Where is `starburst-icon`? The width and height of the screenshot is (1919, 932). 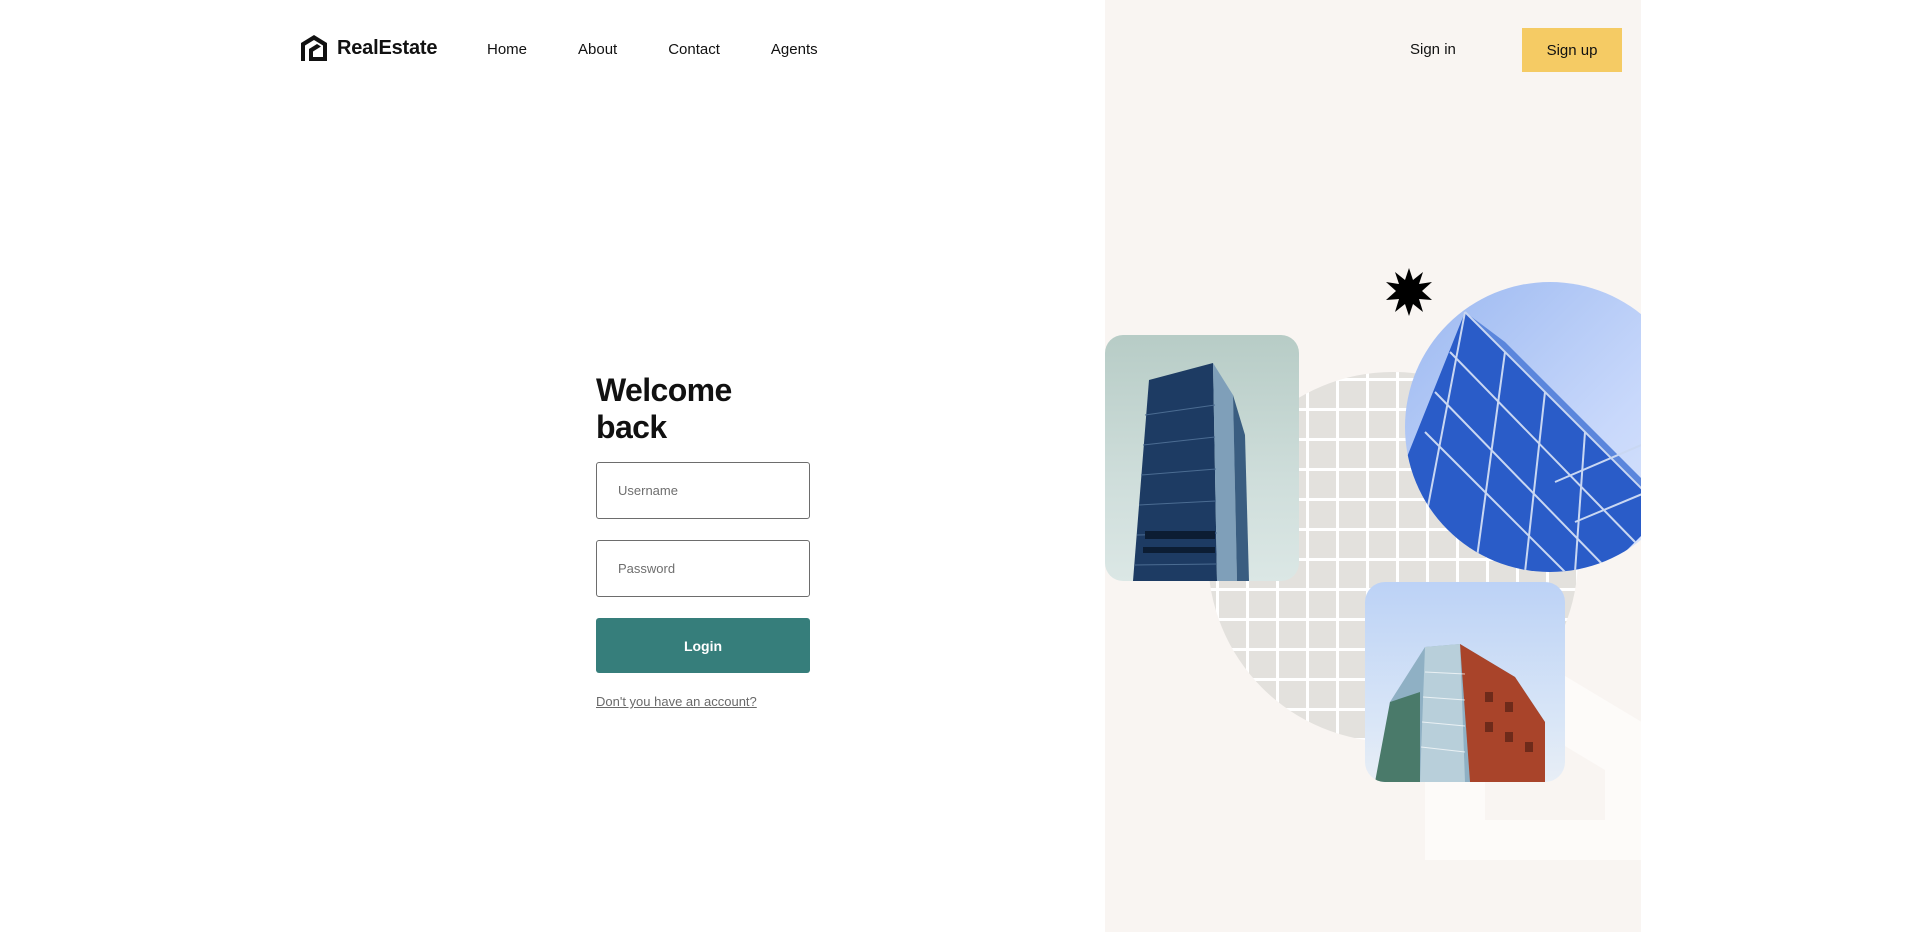
starburst-icon is located at coordinates (1409, 292).